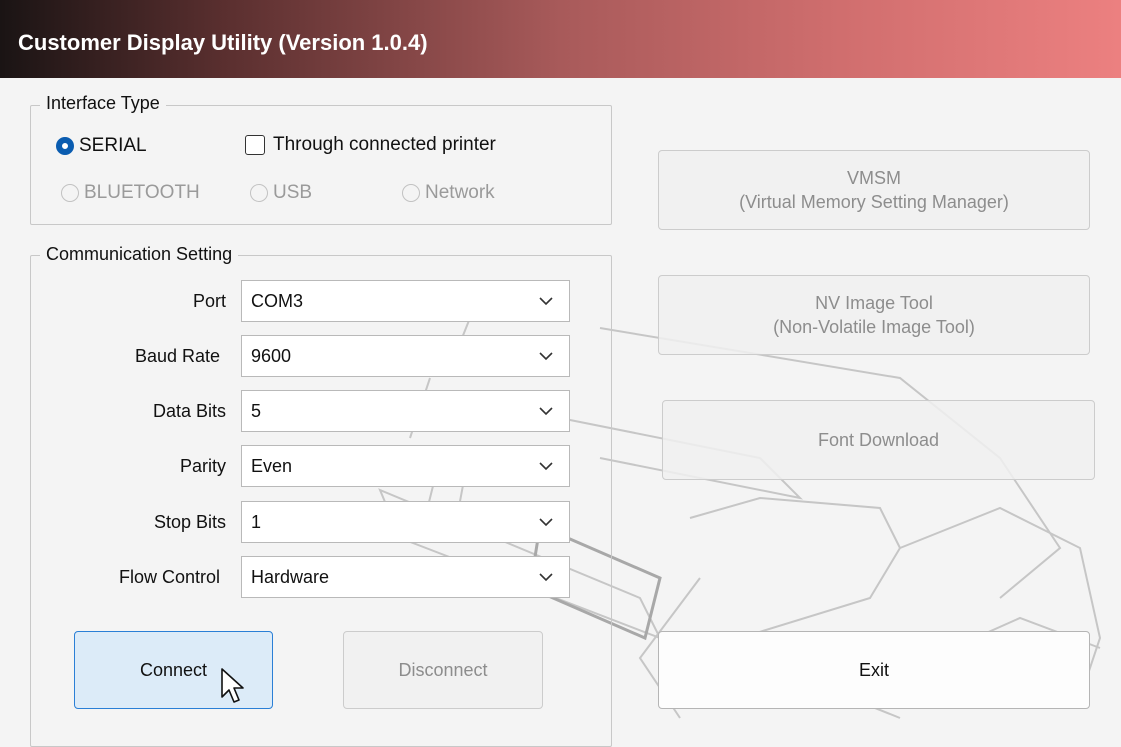  I want to click on stop-bits-select: 1, so click(405, 522).